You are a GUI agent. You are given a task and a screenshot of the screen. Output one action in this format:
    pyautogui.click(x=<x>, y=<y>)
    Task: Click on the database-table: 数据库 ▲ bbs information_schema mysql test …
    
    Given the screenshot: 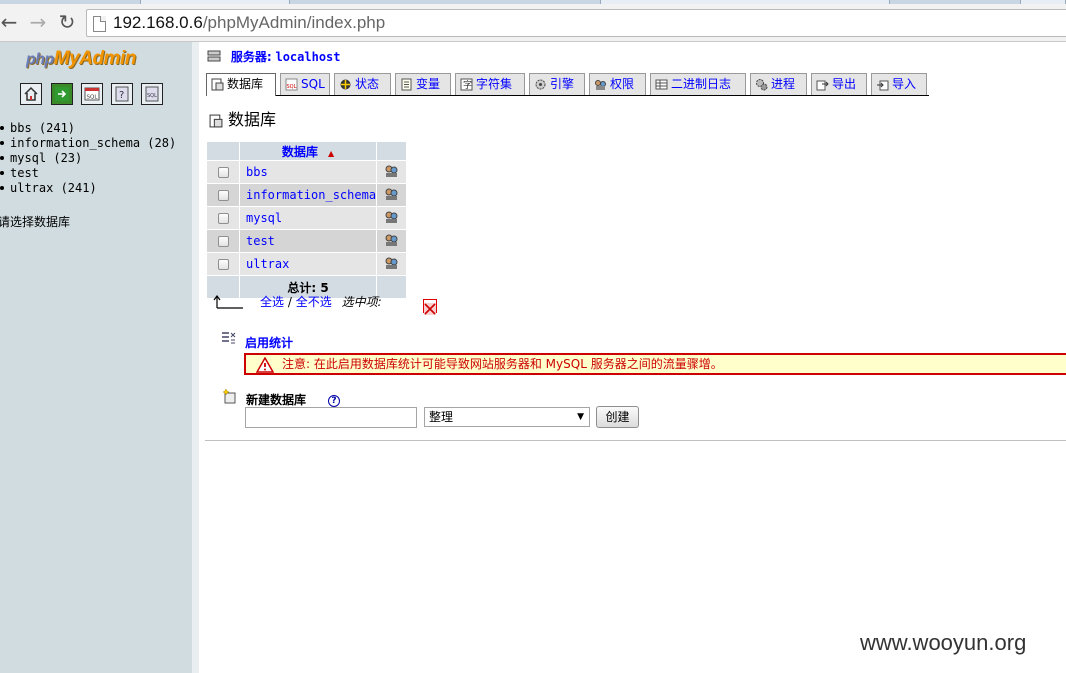 What is the action you would take?
    pyautogui.click(x=306, y=220)
    